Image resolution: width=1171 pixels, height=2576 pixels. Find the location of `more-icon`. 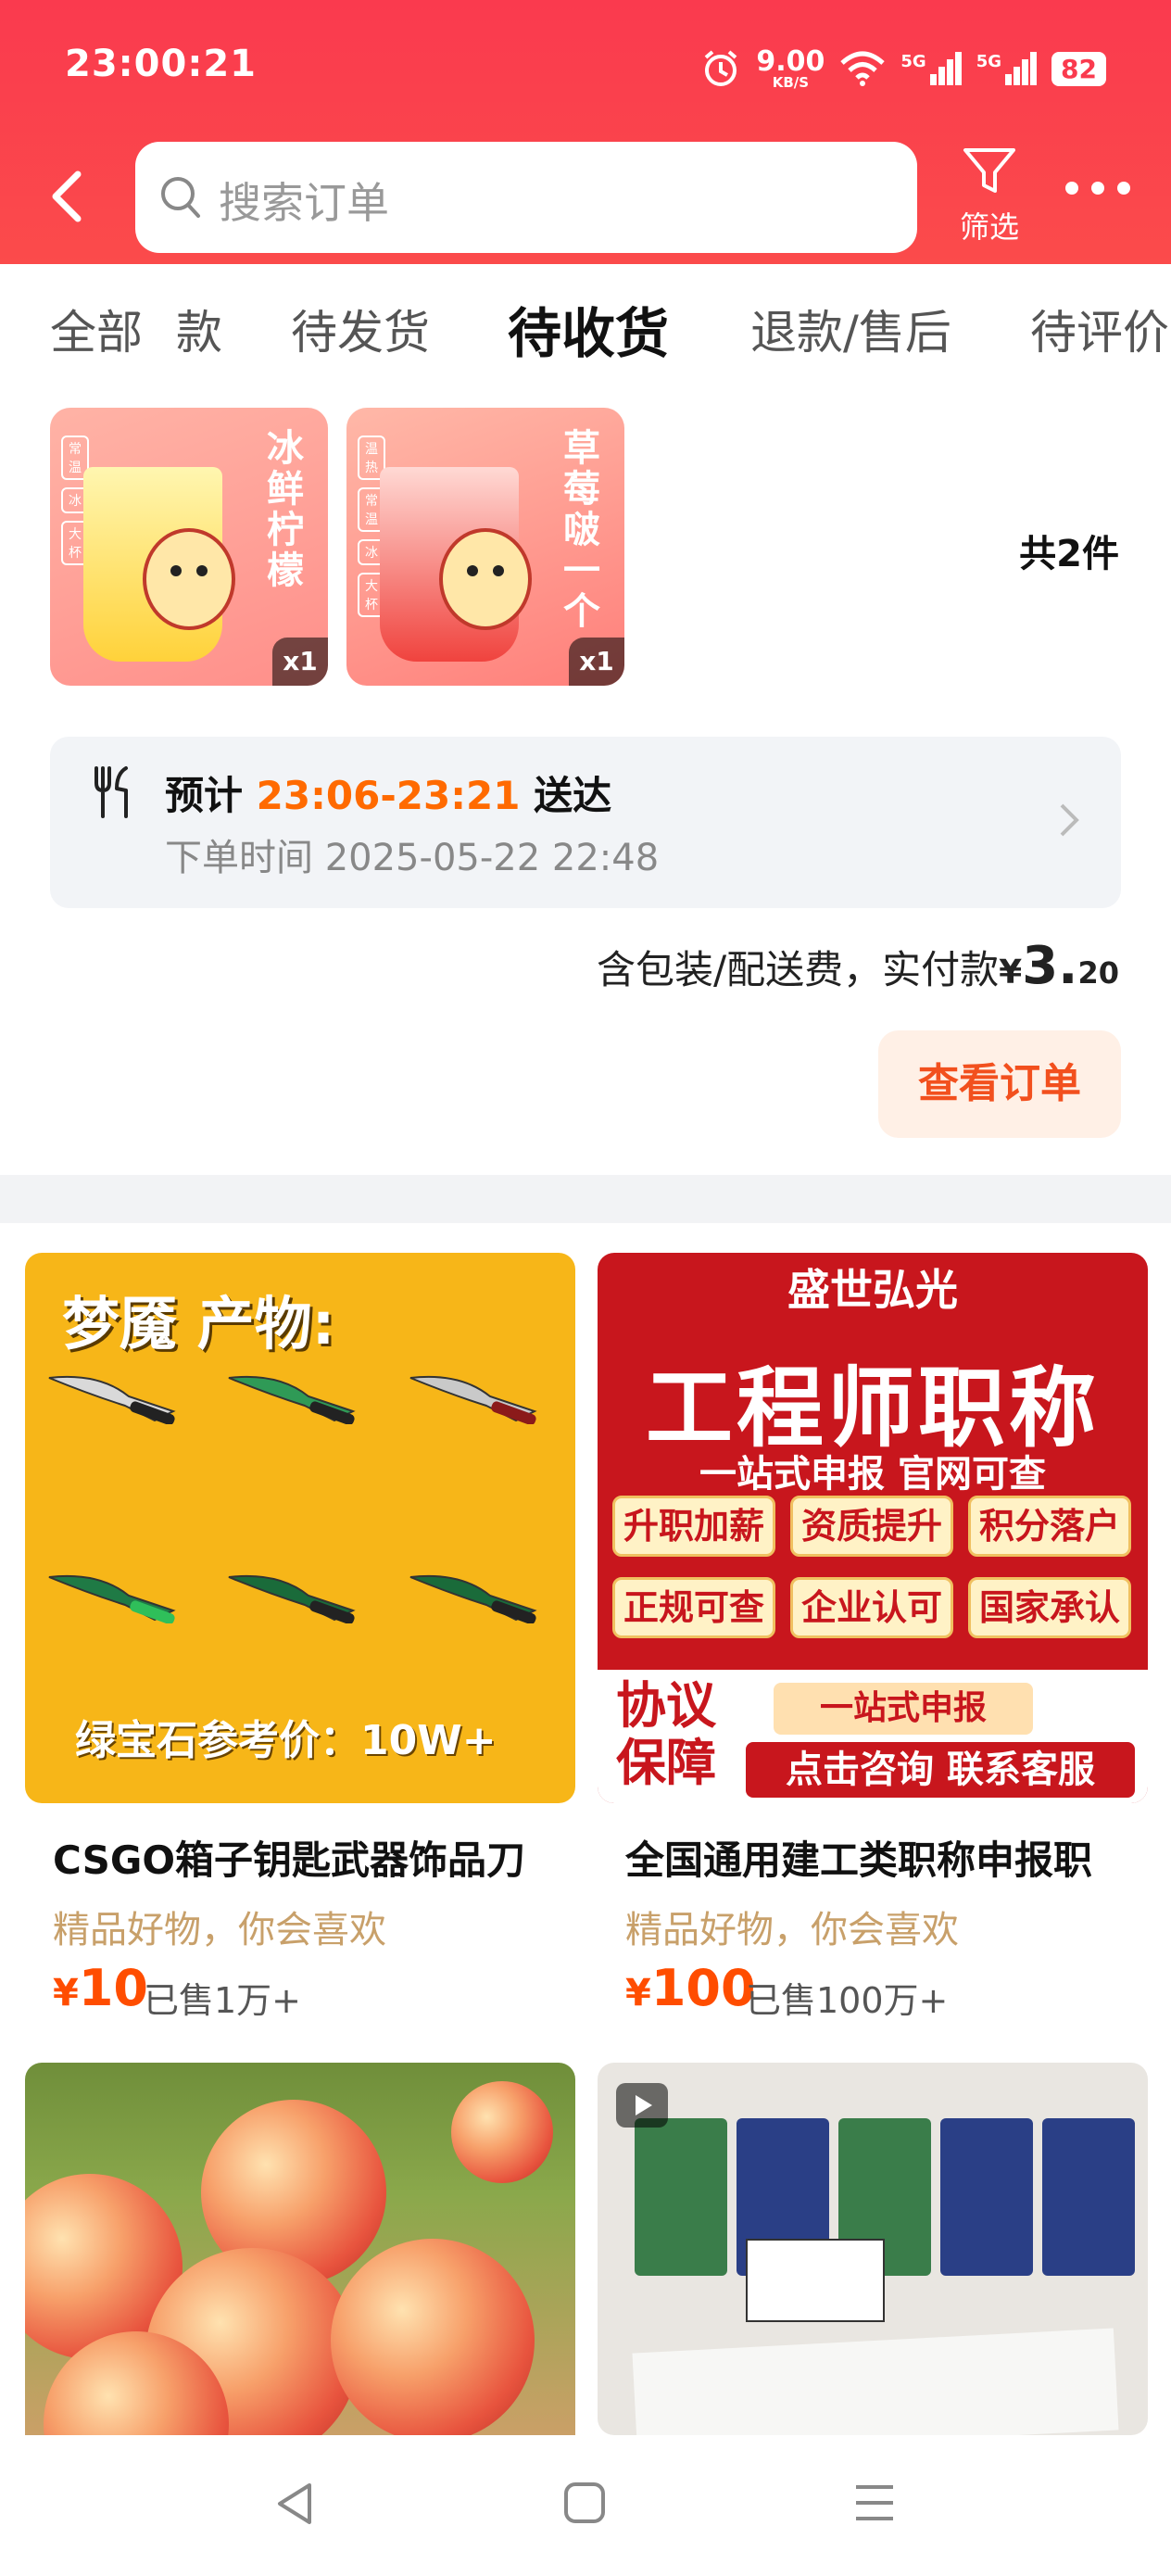

more-icon is located at coordinates (1098, 189).